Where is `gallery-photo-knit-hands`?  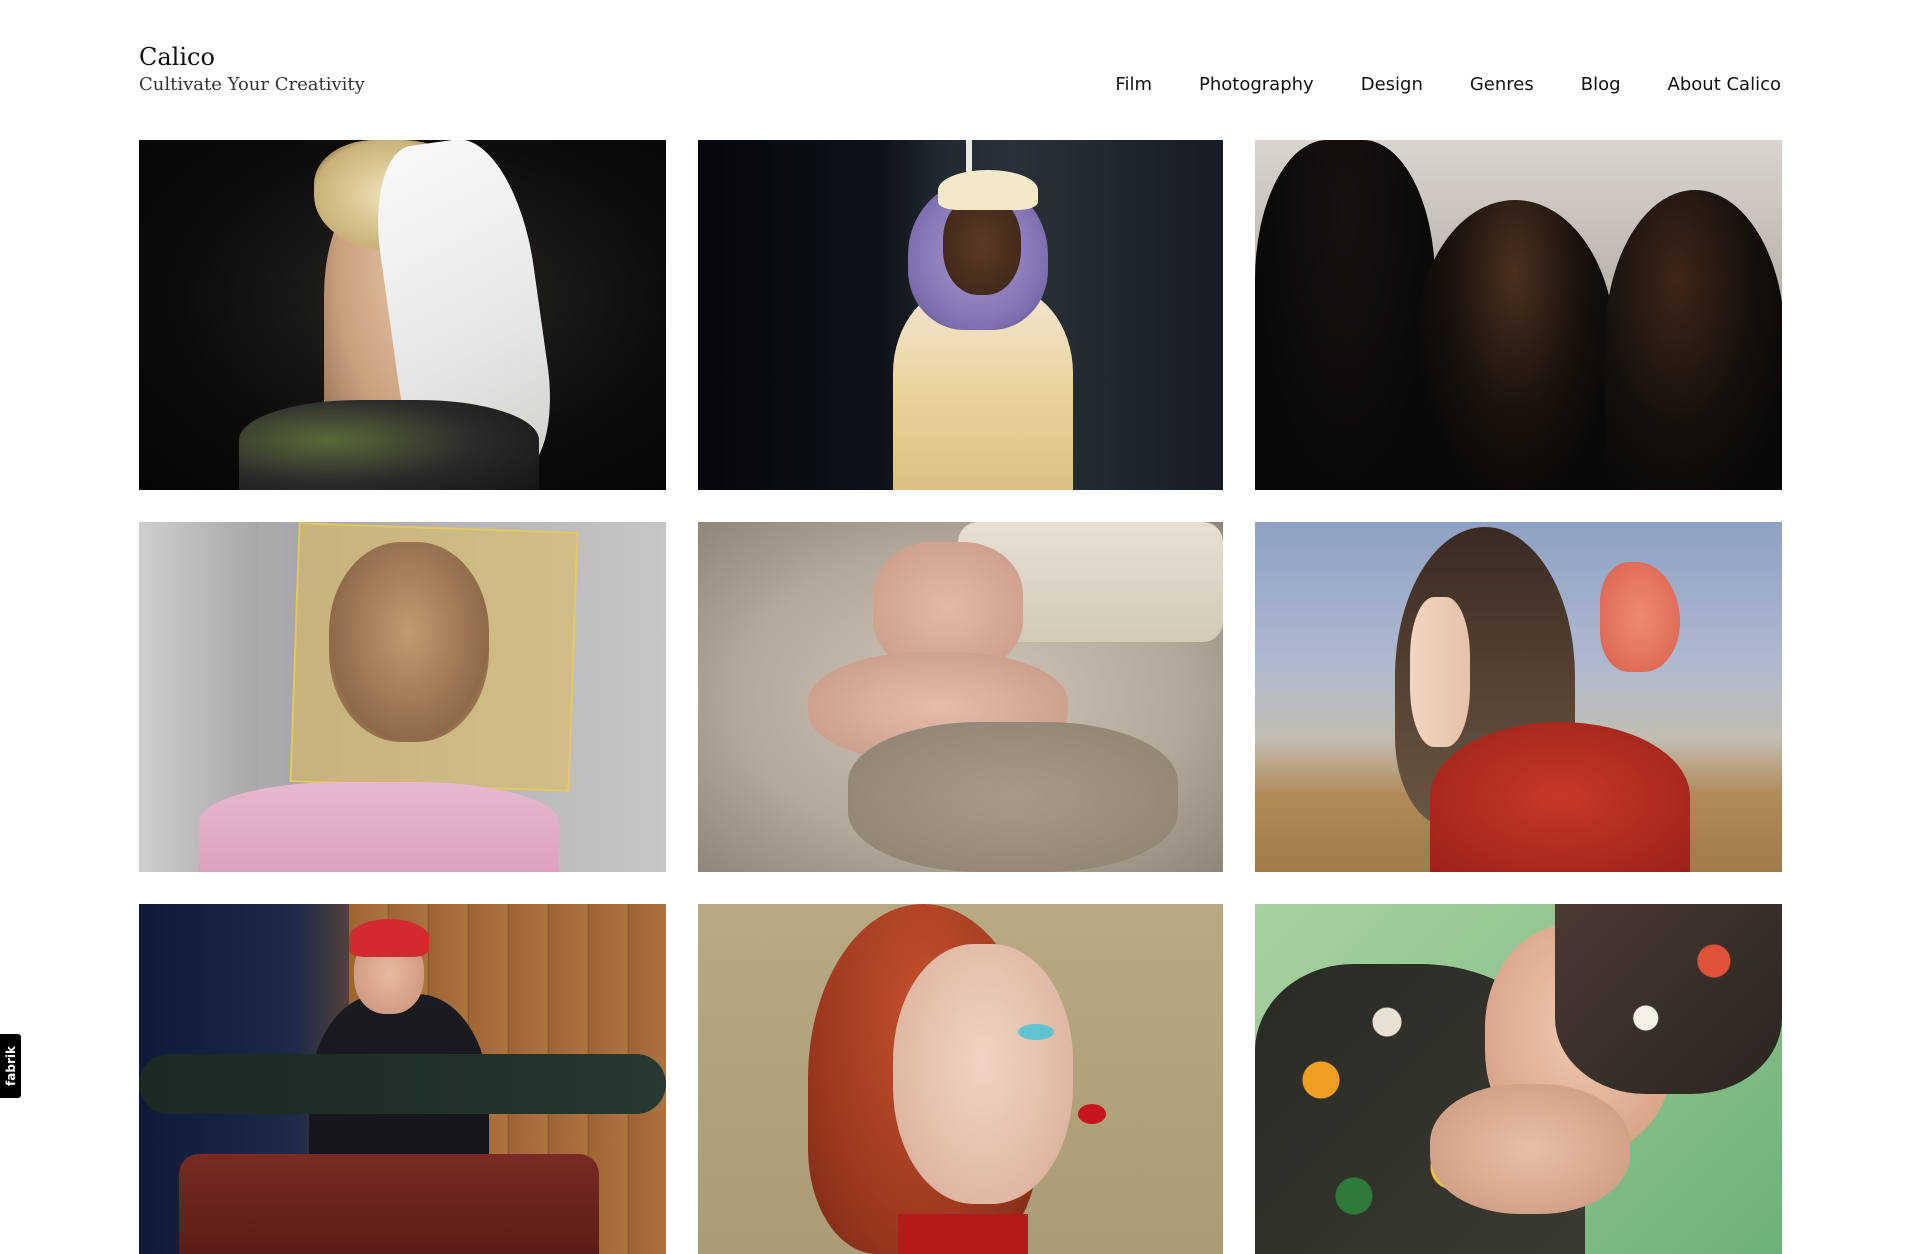
gallery-photo-knit-hands is located at coordinates (960, 697).